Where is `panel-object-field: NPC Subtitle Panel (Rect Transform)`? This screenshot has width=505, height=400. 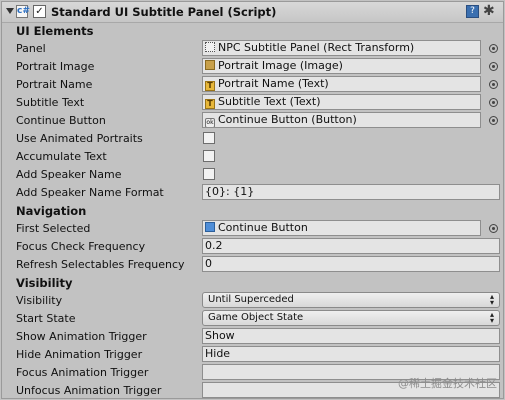
panel-object-field: NPC Subtitle Panel (Rect Transform) is located at coordinates (341, 48).